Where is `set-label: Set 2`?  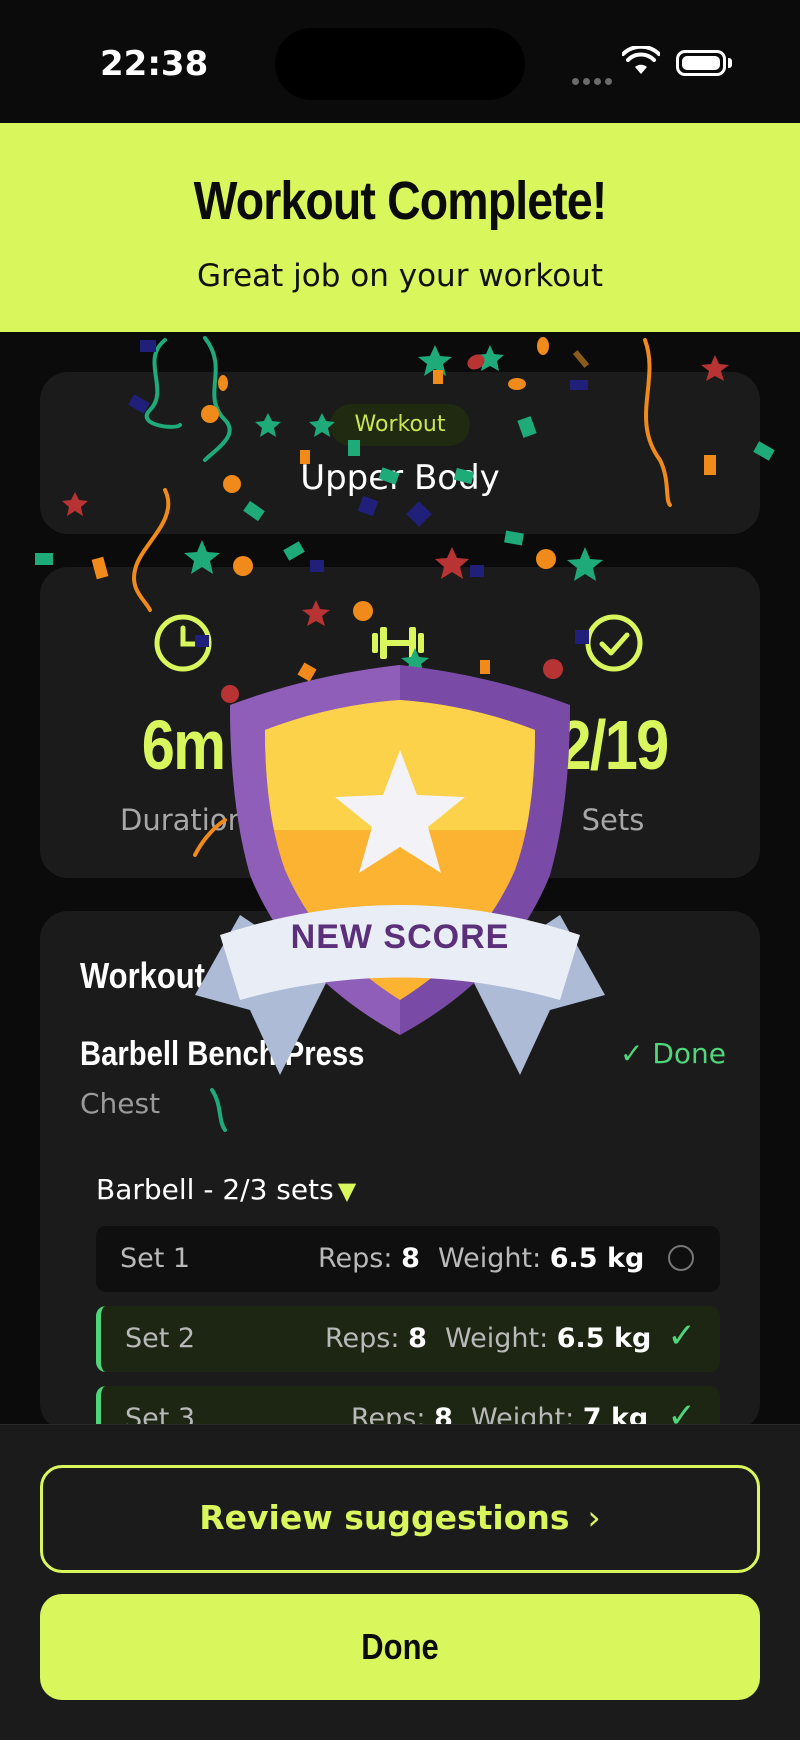 set-label: Set 2 is located at coordinates (160, 1338).